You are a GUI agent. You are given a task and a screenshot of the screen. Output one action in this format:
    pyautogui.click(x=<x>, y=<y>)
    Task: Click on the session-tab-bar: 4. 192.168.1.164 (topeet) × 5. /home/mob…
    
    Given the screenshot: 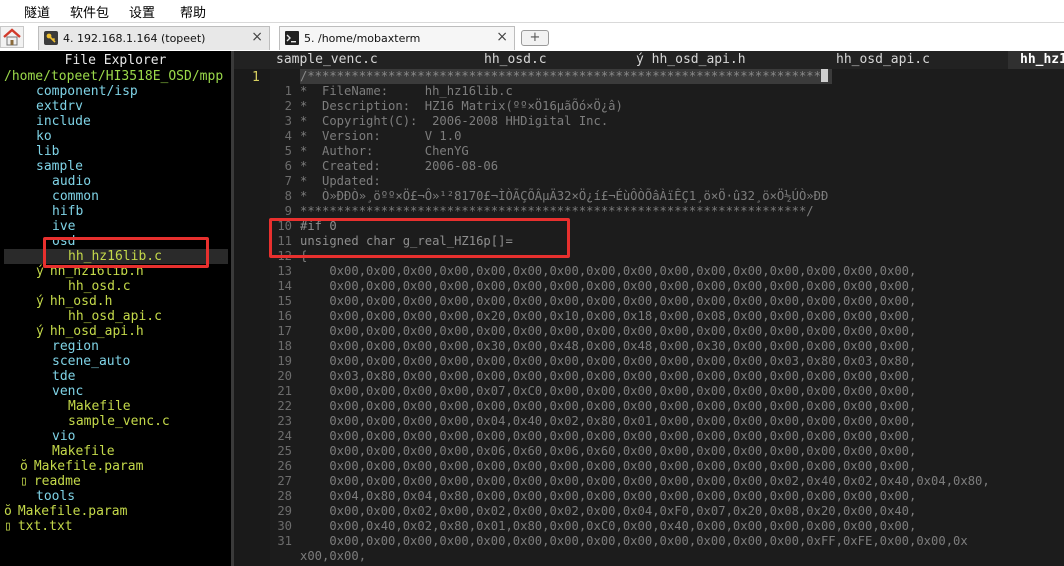 What is the action you would take?
    pyautogui.click(x=532, y=37)
    